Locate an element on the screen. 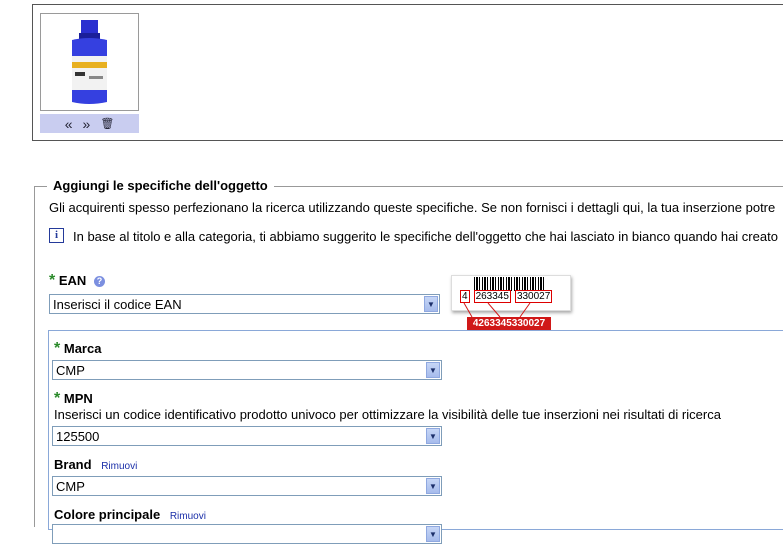 The height and width of the screenshot is (544, 783). ink-bottle-image is located at coordinates (89, 62).